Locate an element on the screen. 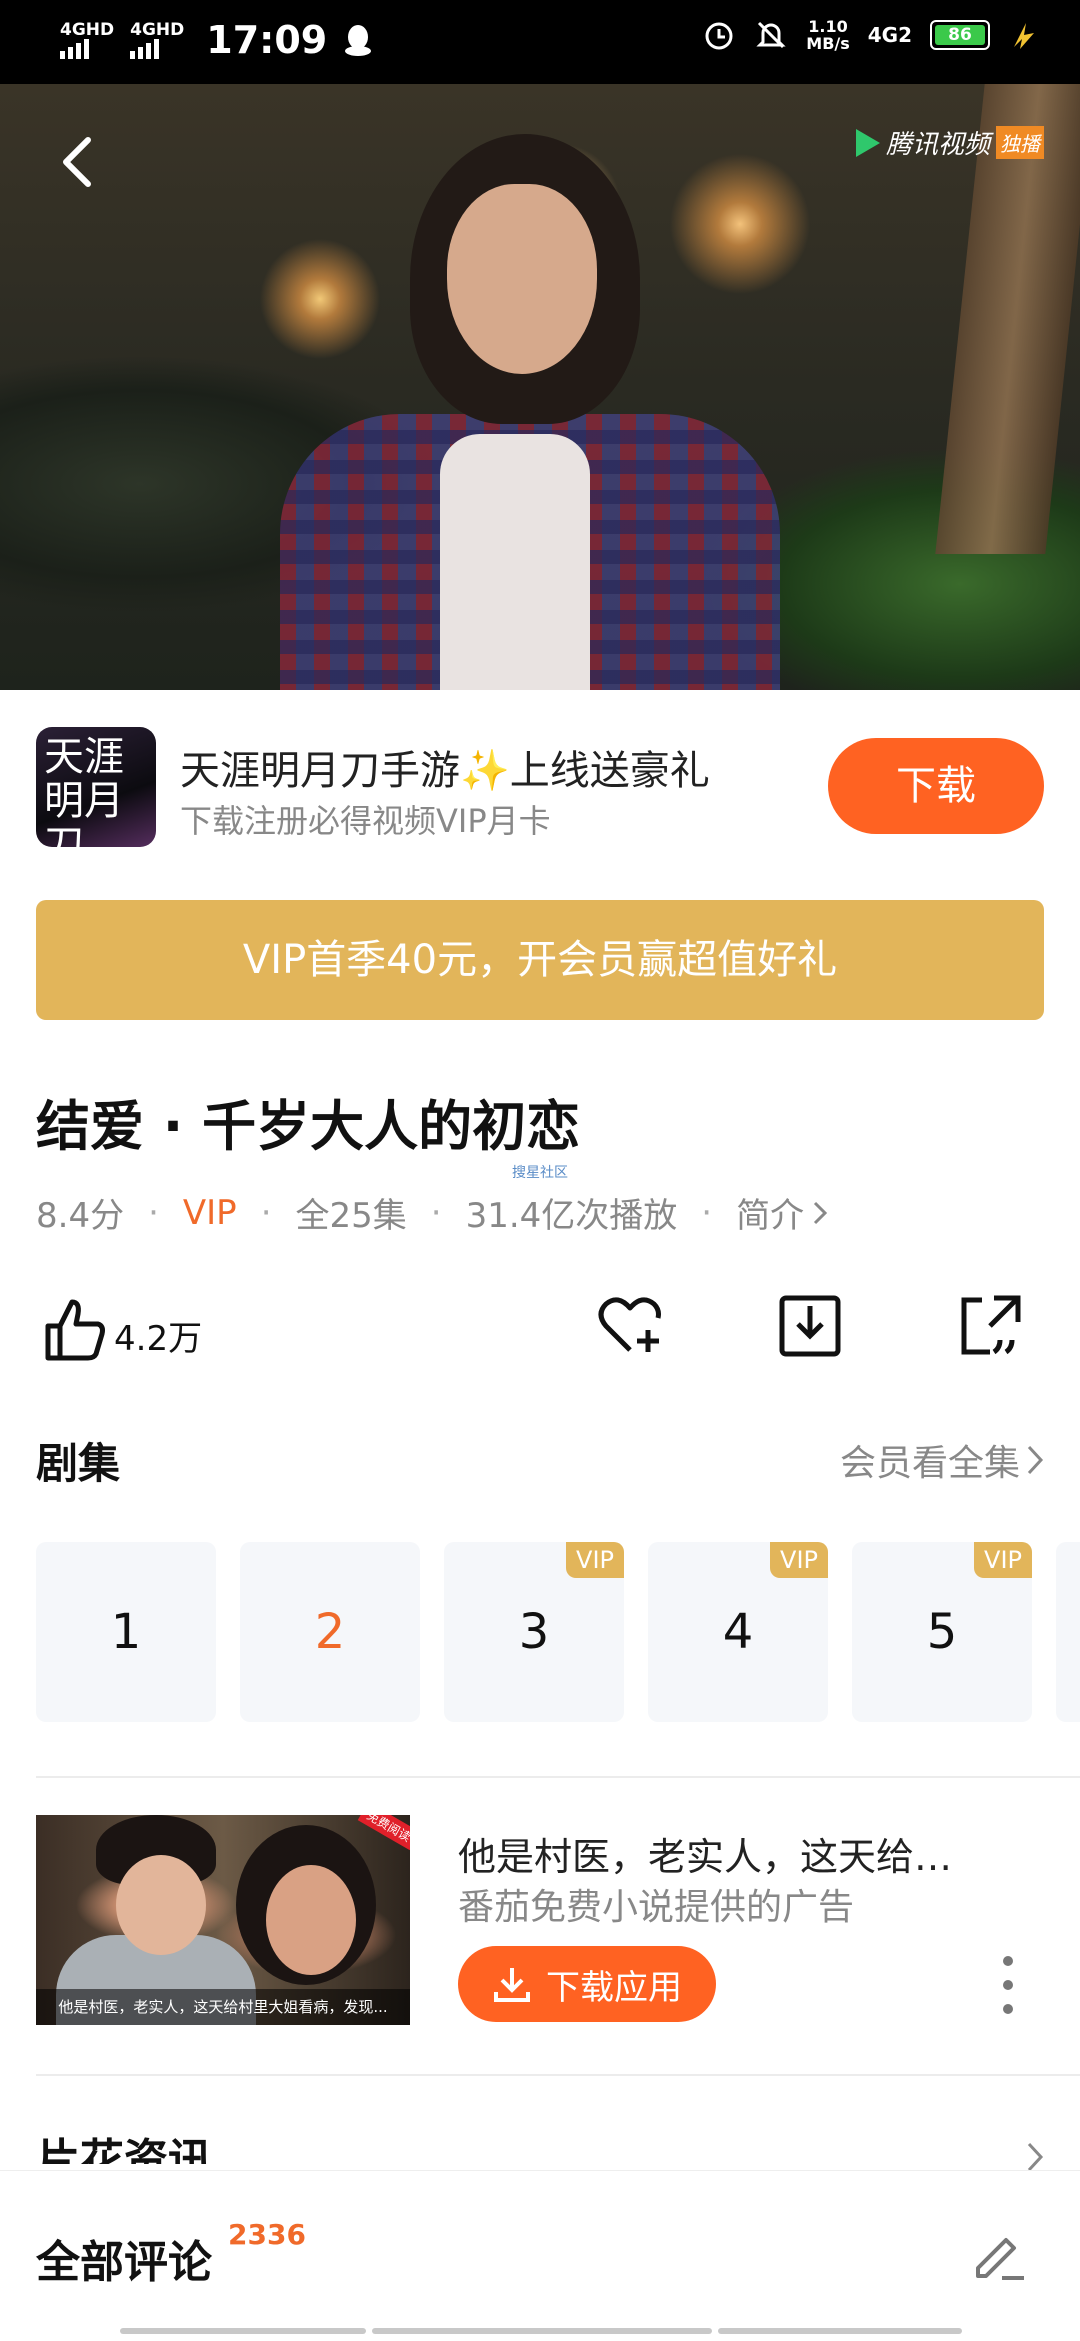 This screenshot has height=2341, width=1080. download-app-label: 下载应用 is located at coordinates (614, 1987).